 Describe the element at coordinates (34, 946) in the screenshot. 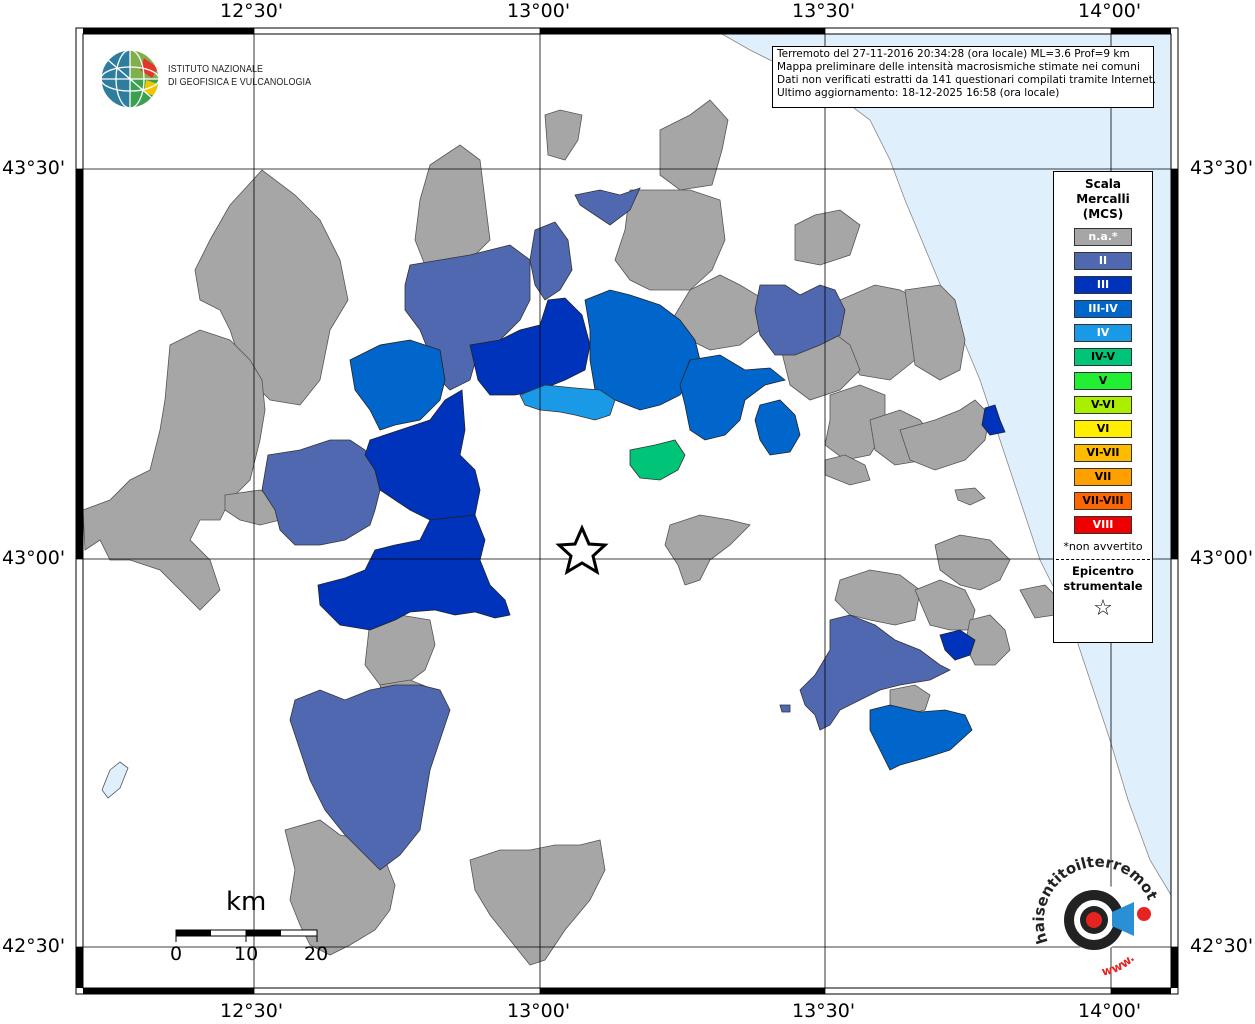

I see `coord-left-3: 42°30'` at that location.